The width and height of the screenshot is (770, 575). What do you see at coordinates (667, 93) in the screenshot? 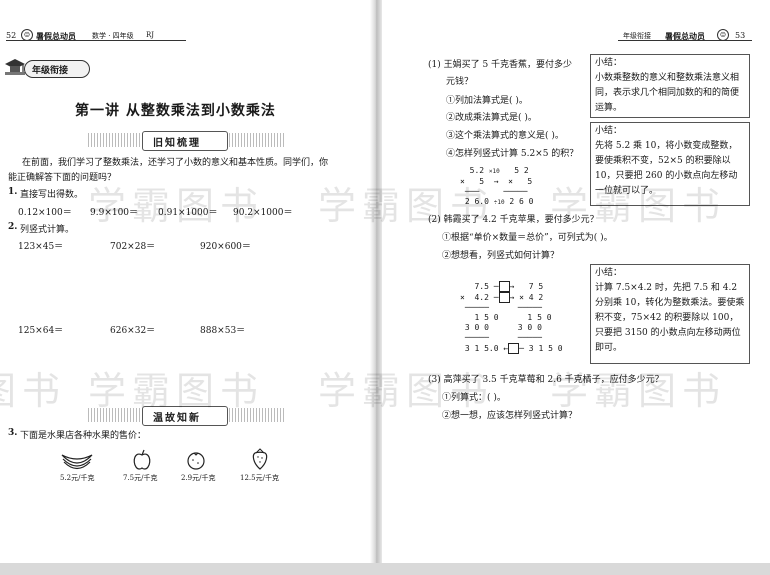
I see `summary-1-text: 小数乘整数的意义和整数乘法意义相同，表示求几个相同加数的和的简便运算。` at bounding box center [667, 93].